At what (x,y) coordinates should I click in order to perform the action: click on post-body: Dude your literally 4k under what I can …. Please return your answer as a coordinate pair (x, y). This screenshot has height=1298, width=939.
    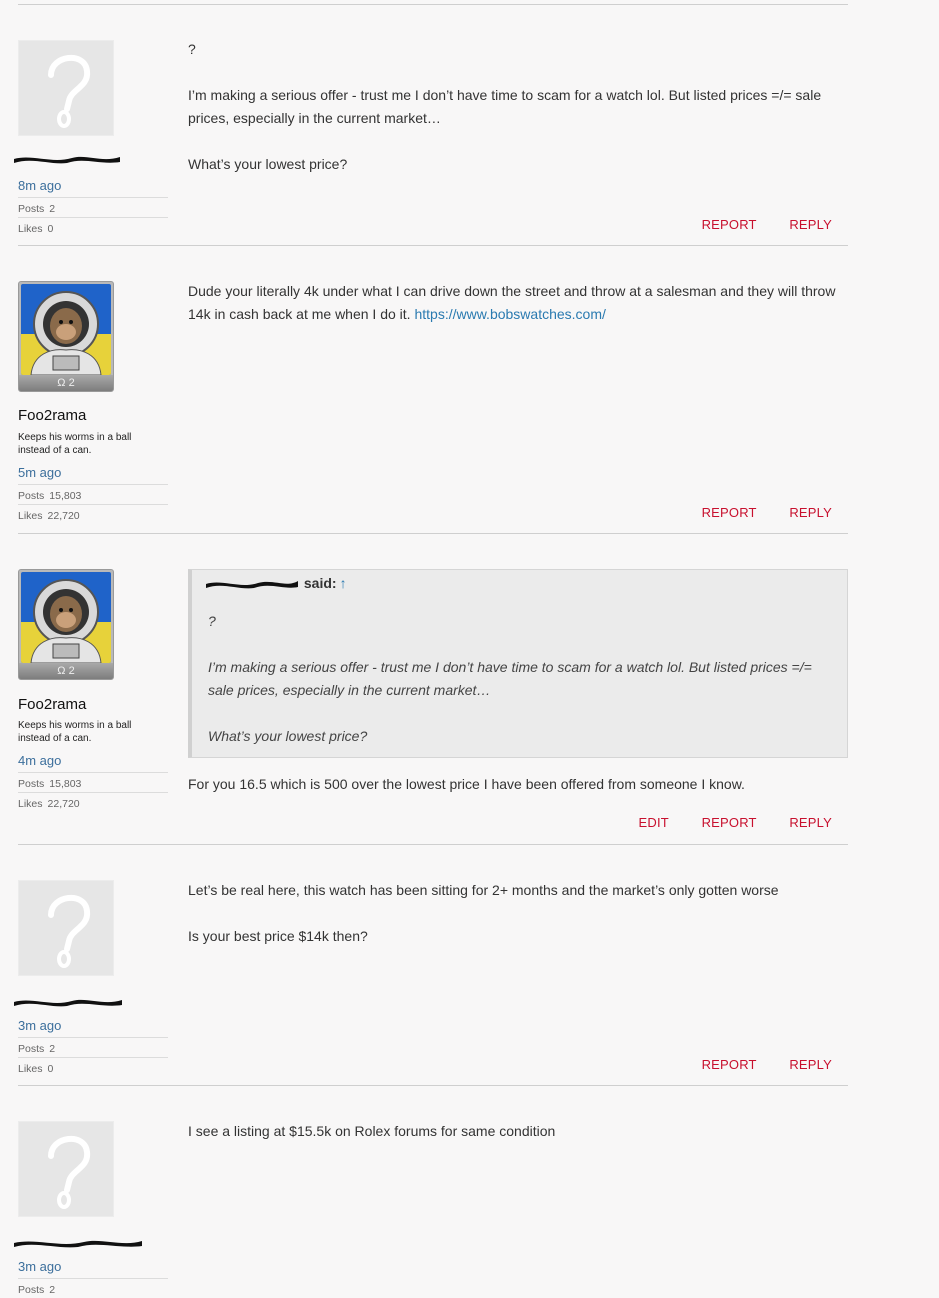
    Looking at the image, I should click on (512, 302).